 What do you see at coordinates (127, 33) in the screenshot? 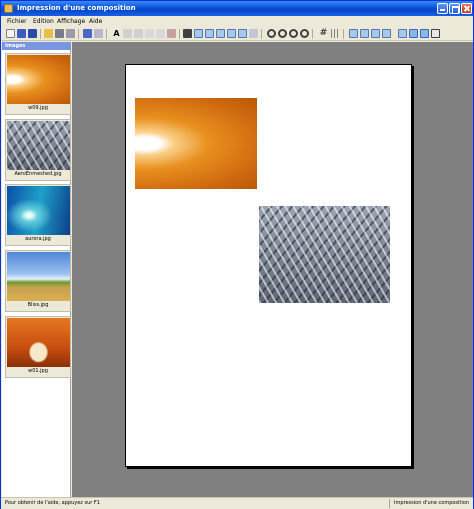
I see `brush-icon` at bounding box center [127, 33].